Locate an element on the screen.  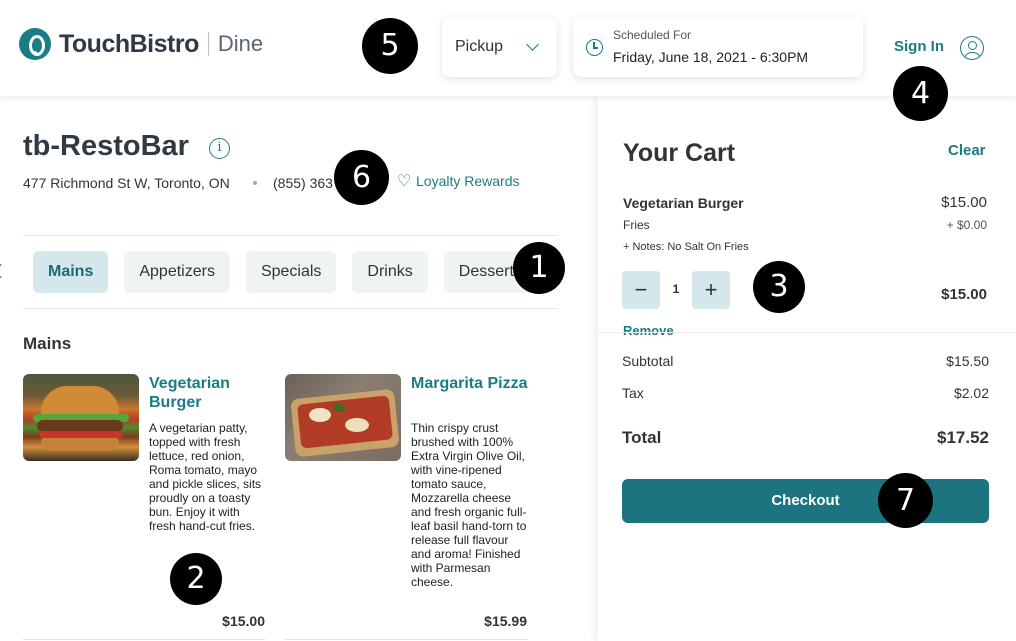
tab-drinks: Drinks is located at coordinates (390, 272).